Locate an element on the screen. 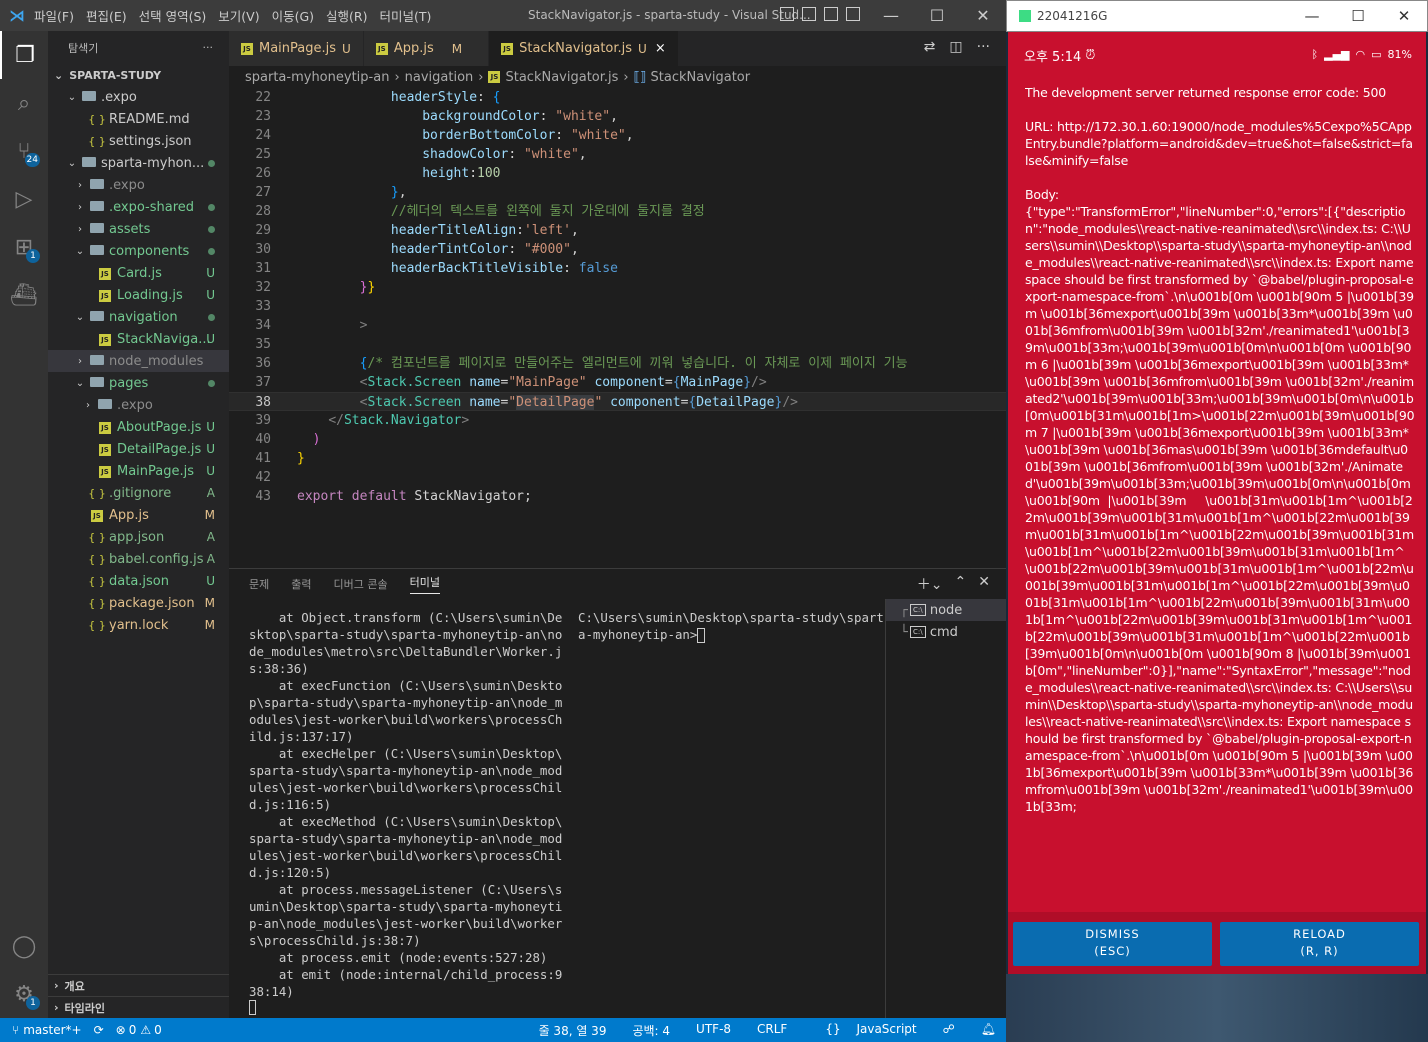  git-branch: master*+ is located at coordinates (52, 1030).